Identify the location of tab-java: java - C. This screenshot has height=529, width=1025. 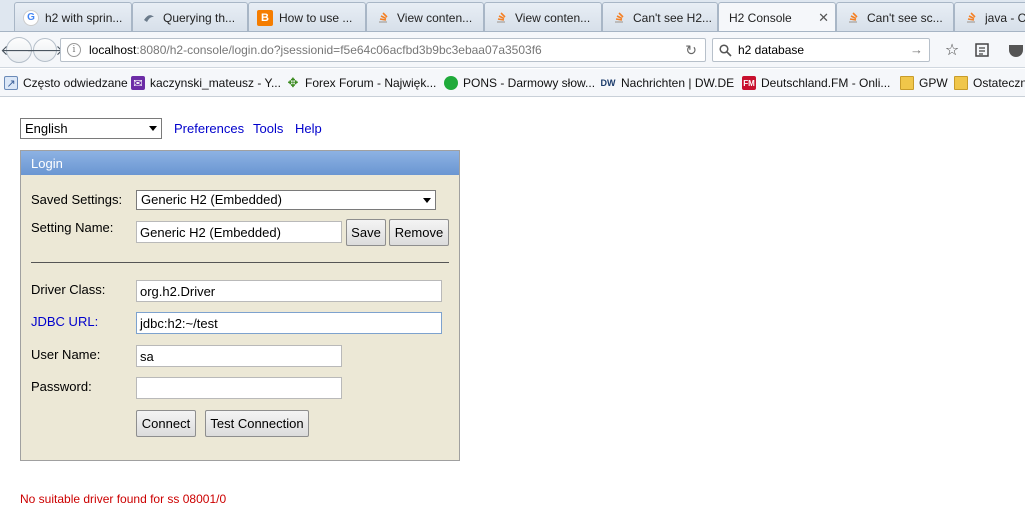
(989, 16).